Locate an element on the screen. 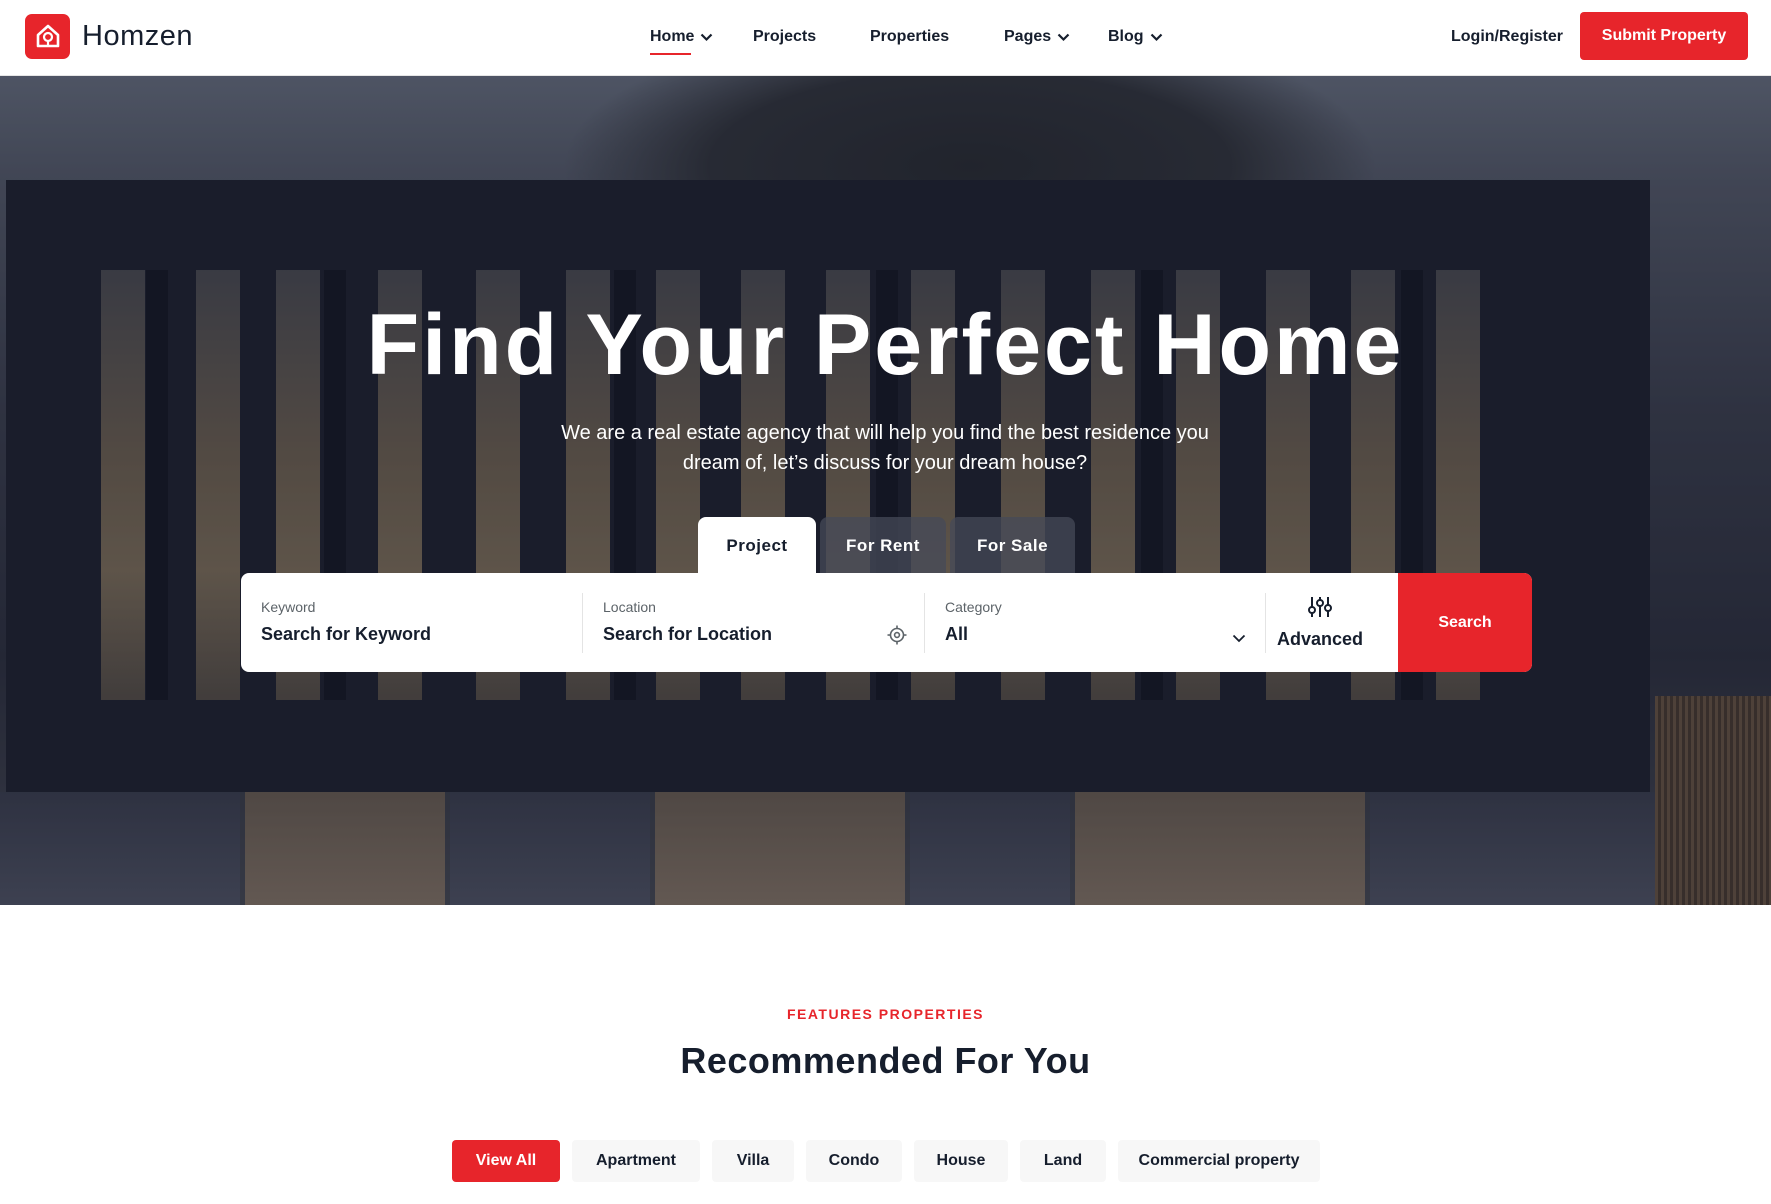 Image resolution: width=1771 pixels, height=1204 pixels. nav-item-label: Projects is located at coordinates (785, 36).